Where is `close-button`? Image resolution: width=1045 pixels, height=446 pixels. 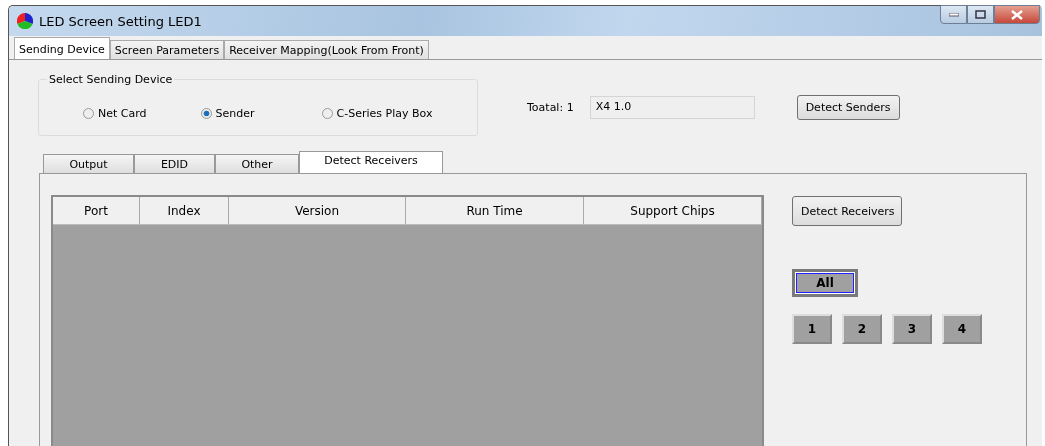 close-button is located at coordinates (1017, 14).